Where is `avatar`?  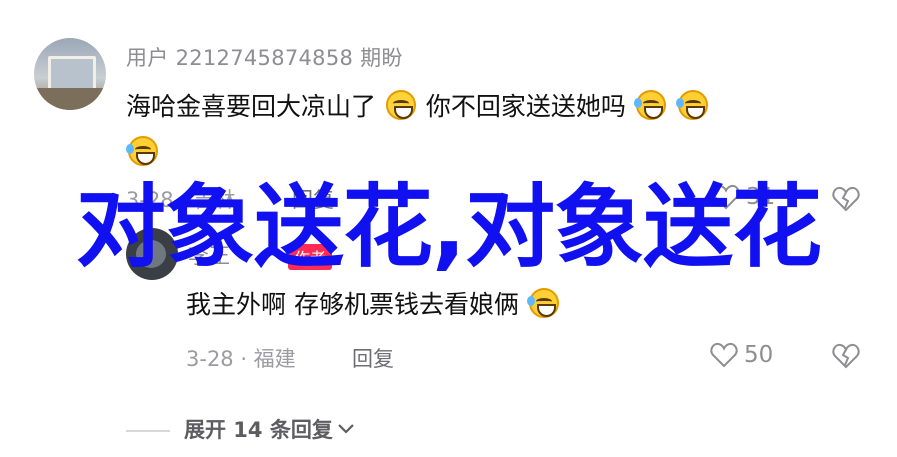
avatar is located at coordinates (70, 74).